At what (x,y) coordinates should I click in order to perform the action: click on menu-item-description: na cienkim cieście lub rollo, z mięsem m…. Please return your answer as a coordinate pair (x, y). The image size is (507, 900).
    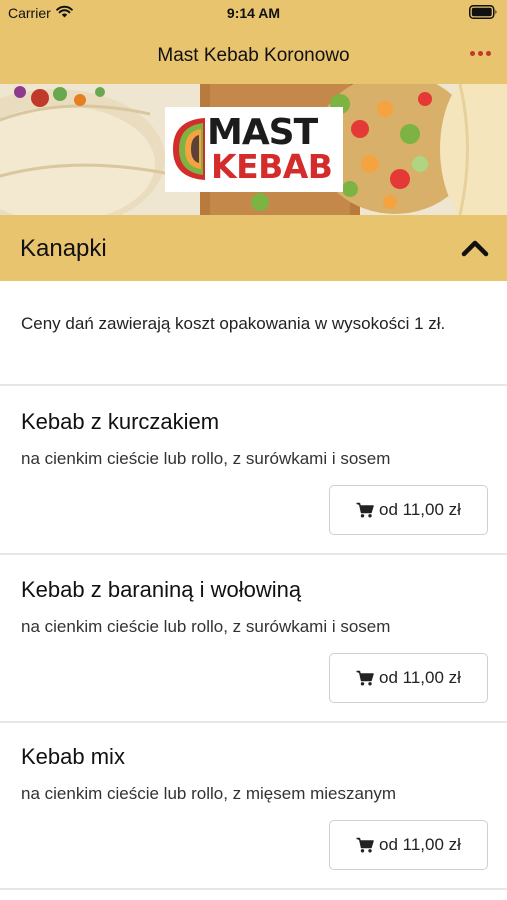
    Looking at the image, I should click on (209, 793).